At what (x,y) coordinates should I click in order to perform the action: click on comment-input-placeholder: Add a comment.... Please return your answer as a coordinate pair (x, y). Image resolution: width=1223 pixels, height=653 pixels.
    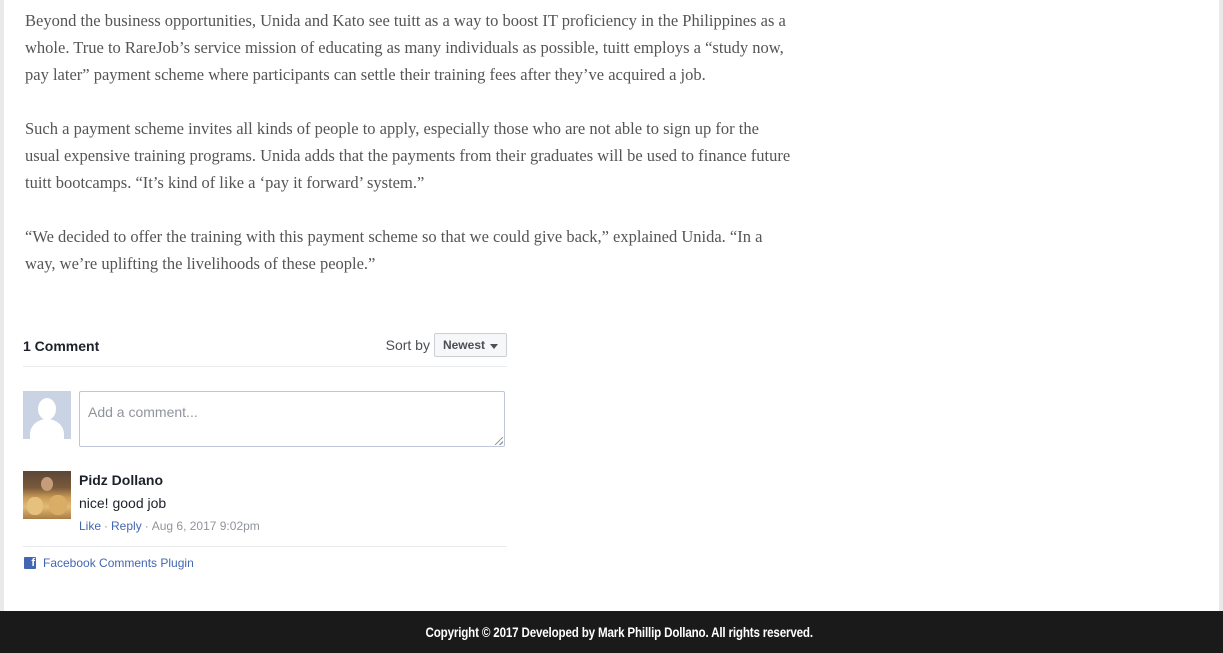
    Looking at the image, I should click on (143, 412).